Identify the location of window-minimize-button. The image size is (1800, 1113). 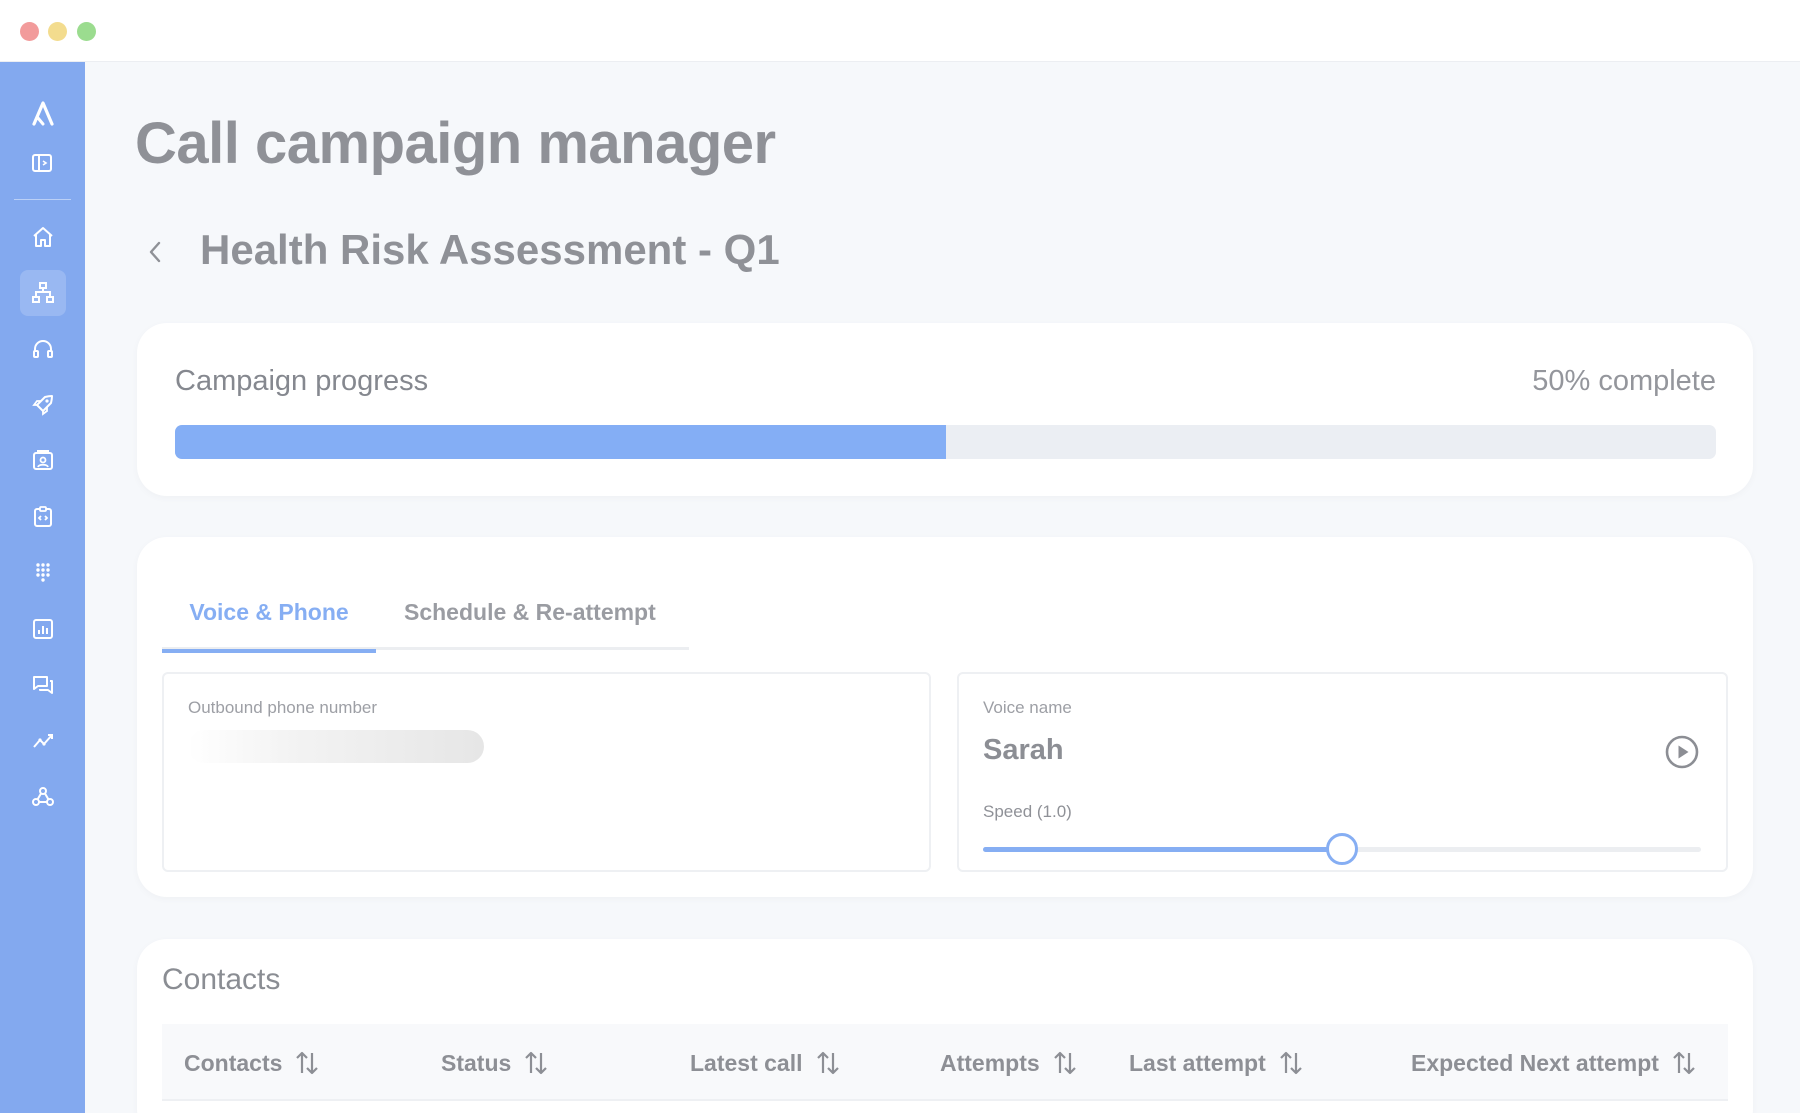
(57, 31).